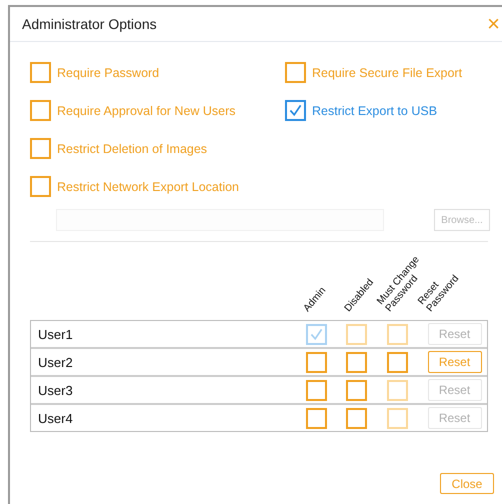 The height and width of the screenshot is (504, 502). What do you see at coordinates (148, 187) in the screenshot?
I see `option-label: Restrict Network Export Location` at bounding box center [148, 187].